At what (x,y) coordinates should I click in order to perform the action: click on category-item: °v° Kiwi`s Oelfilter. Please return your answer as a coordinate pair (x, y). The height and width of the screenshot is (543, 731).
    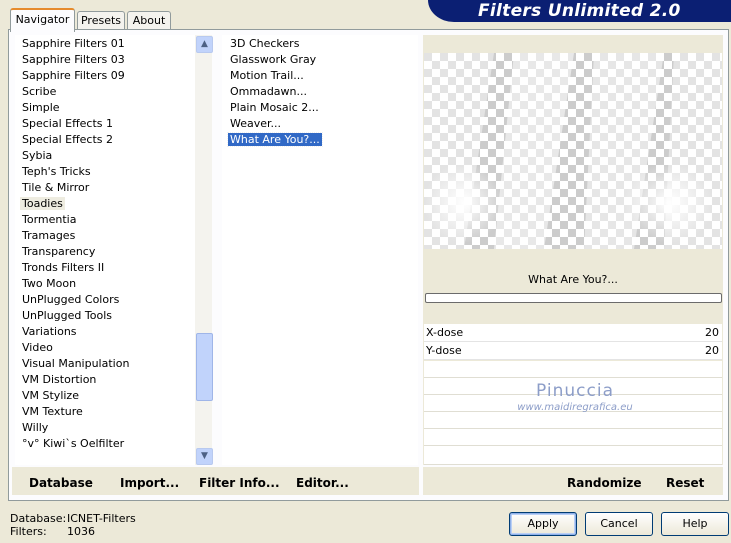
    Looking at the image, I should click on (73, 444).